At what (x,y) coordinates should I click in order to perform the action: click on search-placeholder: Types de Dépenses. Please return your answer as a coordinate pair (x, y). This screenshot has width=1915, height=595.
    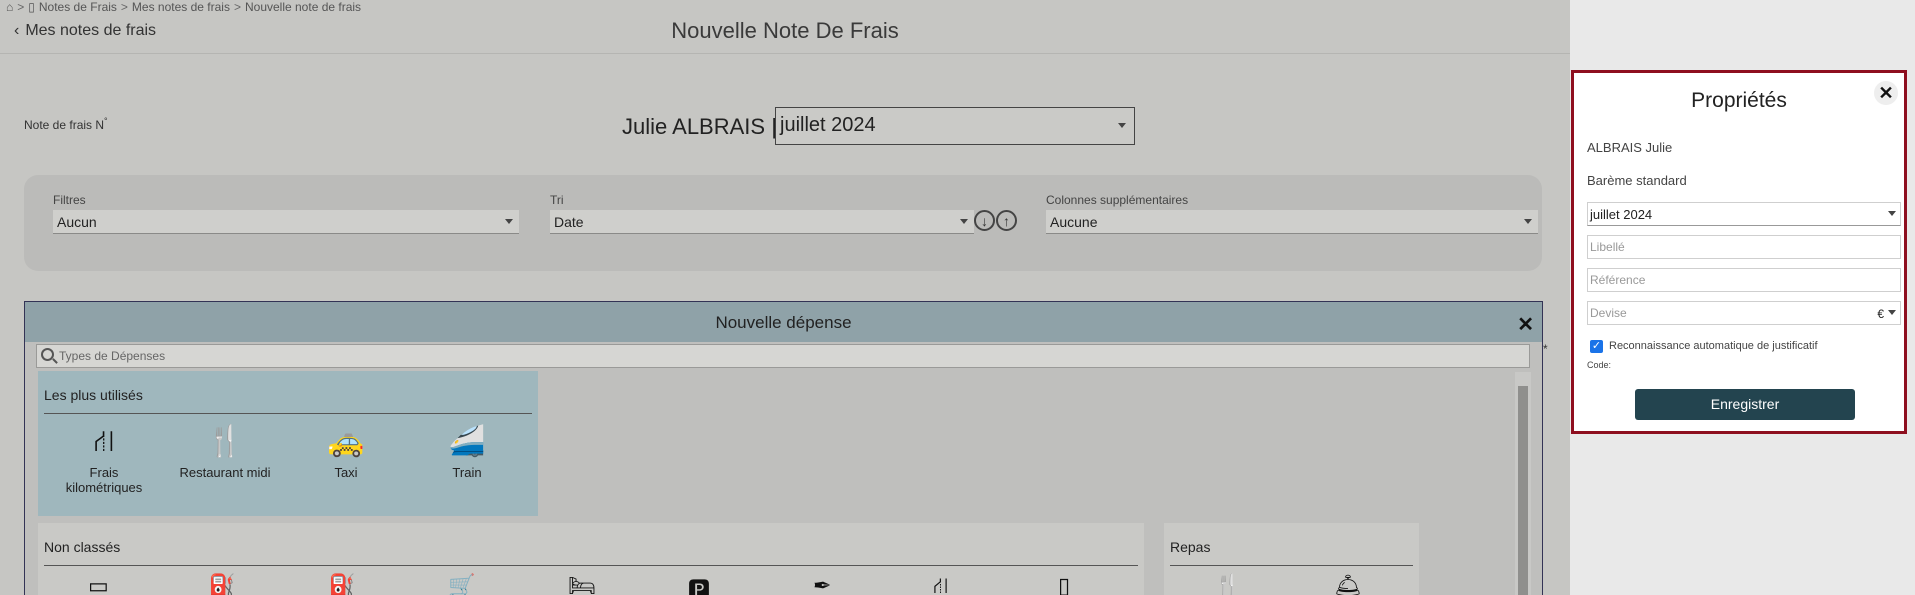
    Looking at the image, I should click on (112, 356).